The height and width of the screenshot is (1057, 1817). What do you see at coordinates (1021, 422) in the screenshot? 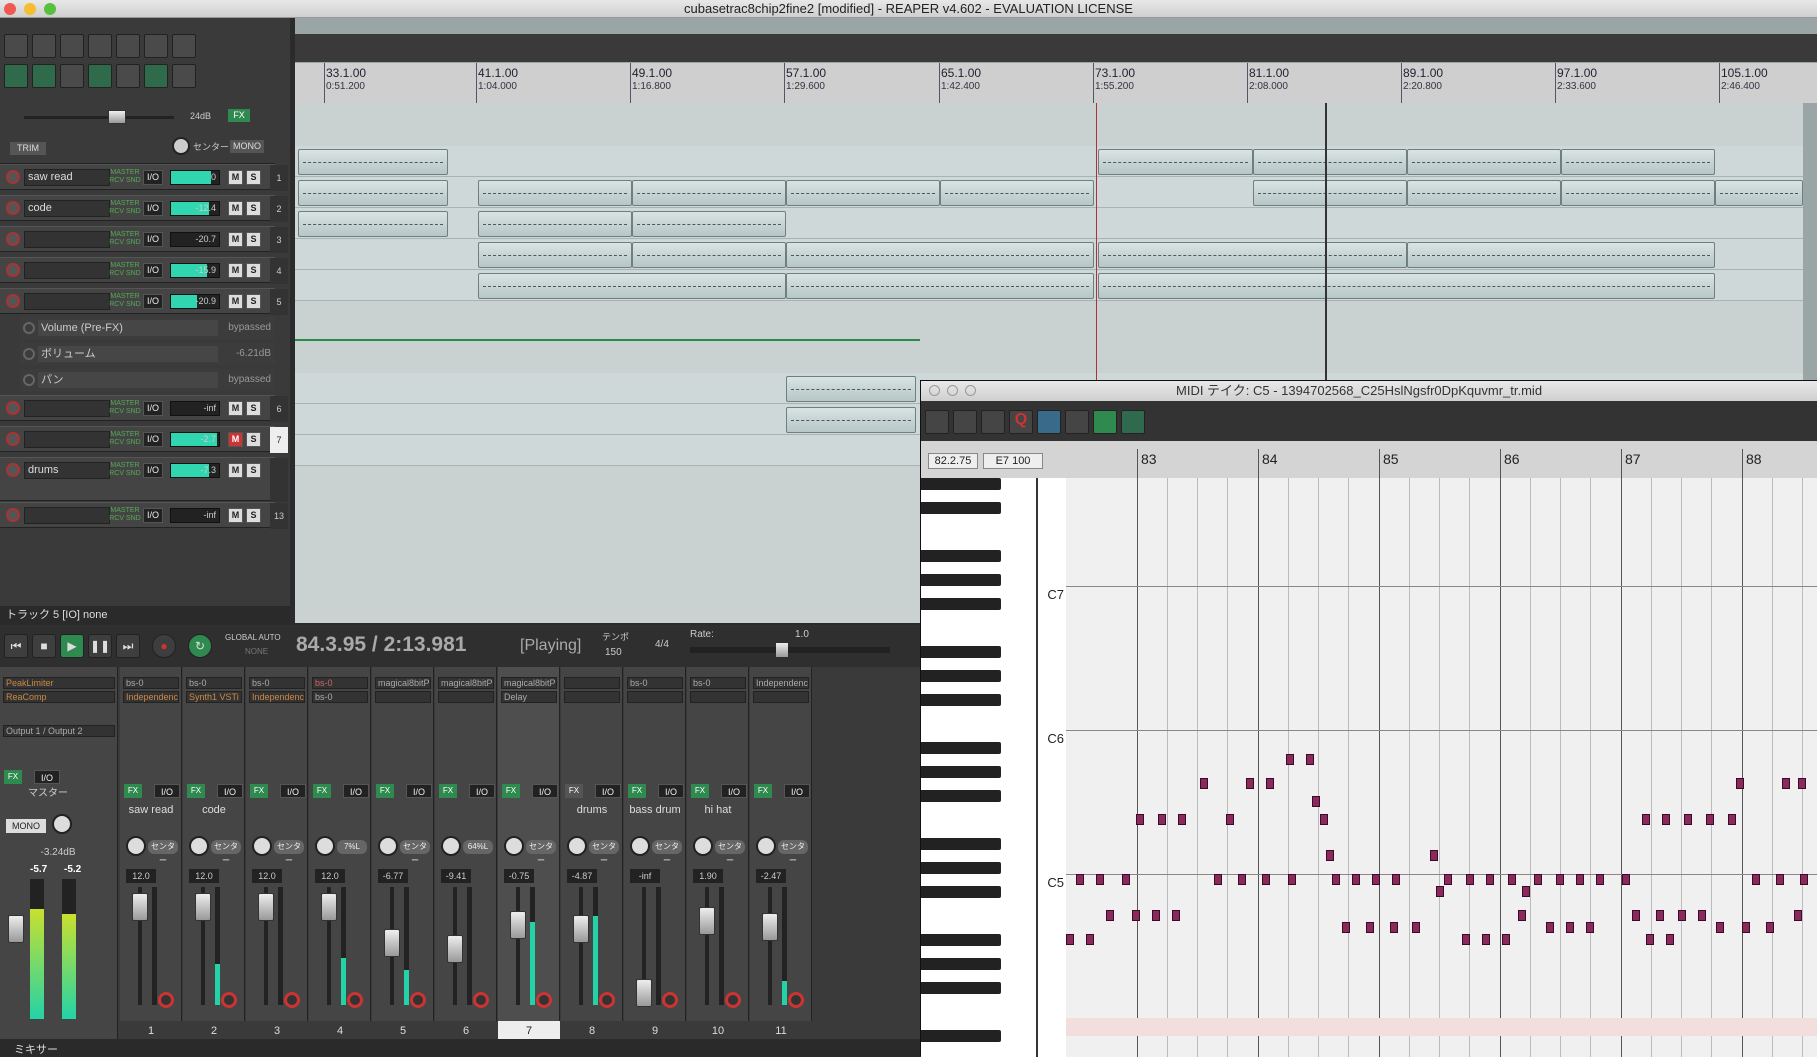
I see `quantize-icon: Q` at bounding box center [1021, 422].